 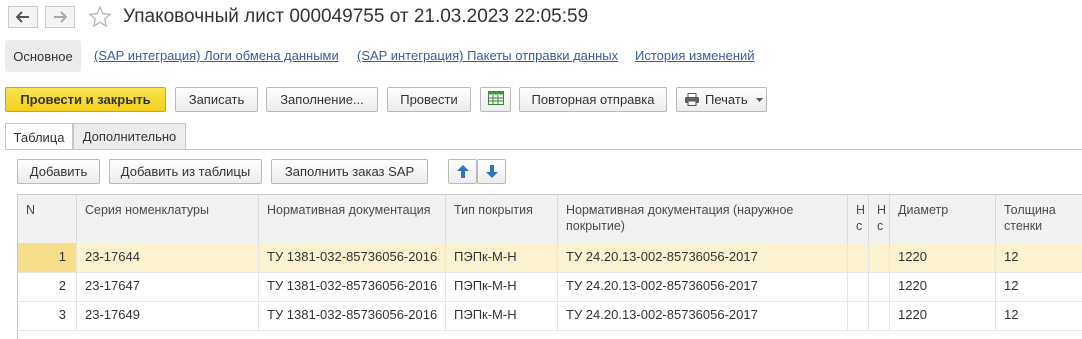 What do you see at coordinates (726, 99) in the screenshot?
I see `print-button-label: Печать` at bounding box center [726, 99].